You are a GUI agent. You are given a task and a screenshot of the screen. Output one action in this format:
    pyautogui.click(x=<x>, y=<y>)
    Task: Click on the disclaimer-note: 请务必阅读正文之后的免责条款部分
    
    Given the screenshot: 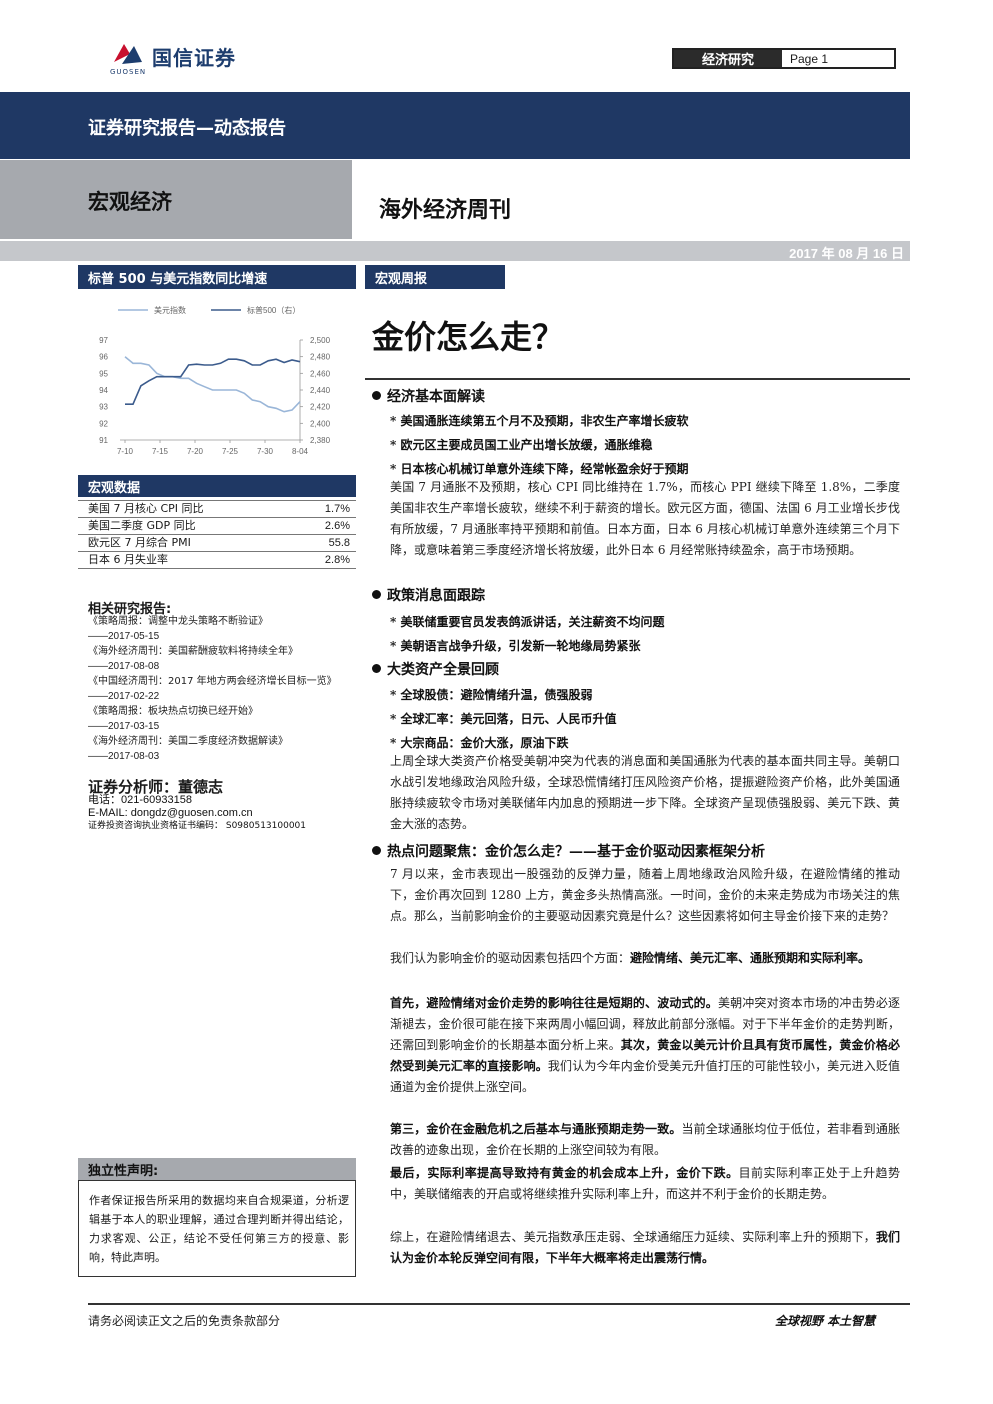 What is the action you would take?
    pyautogui.click(x=184, y=1321)
    